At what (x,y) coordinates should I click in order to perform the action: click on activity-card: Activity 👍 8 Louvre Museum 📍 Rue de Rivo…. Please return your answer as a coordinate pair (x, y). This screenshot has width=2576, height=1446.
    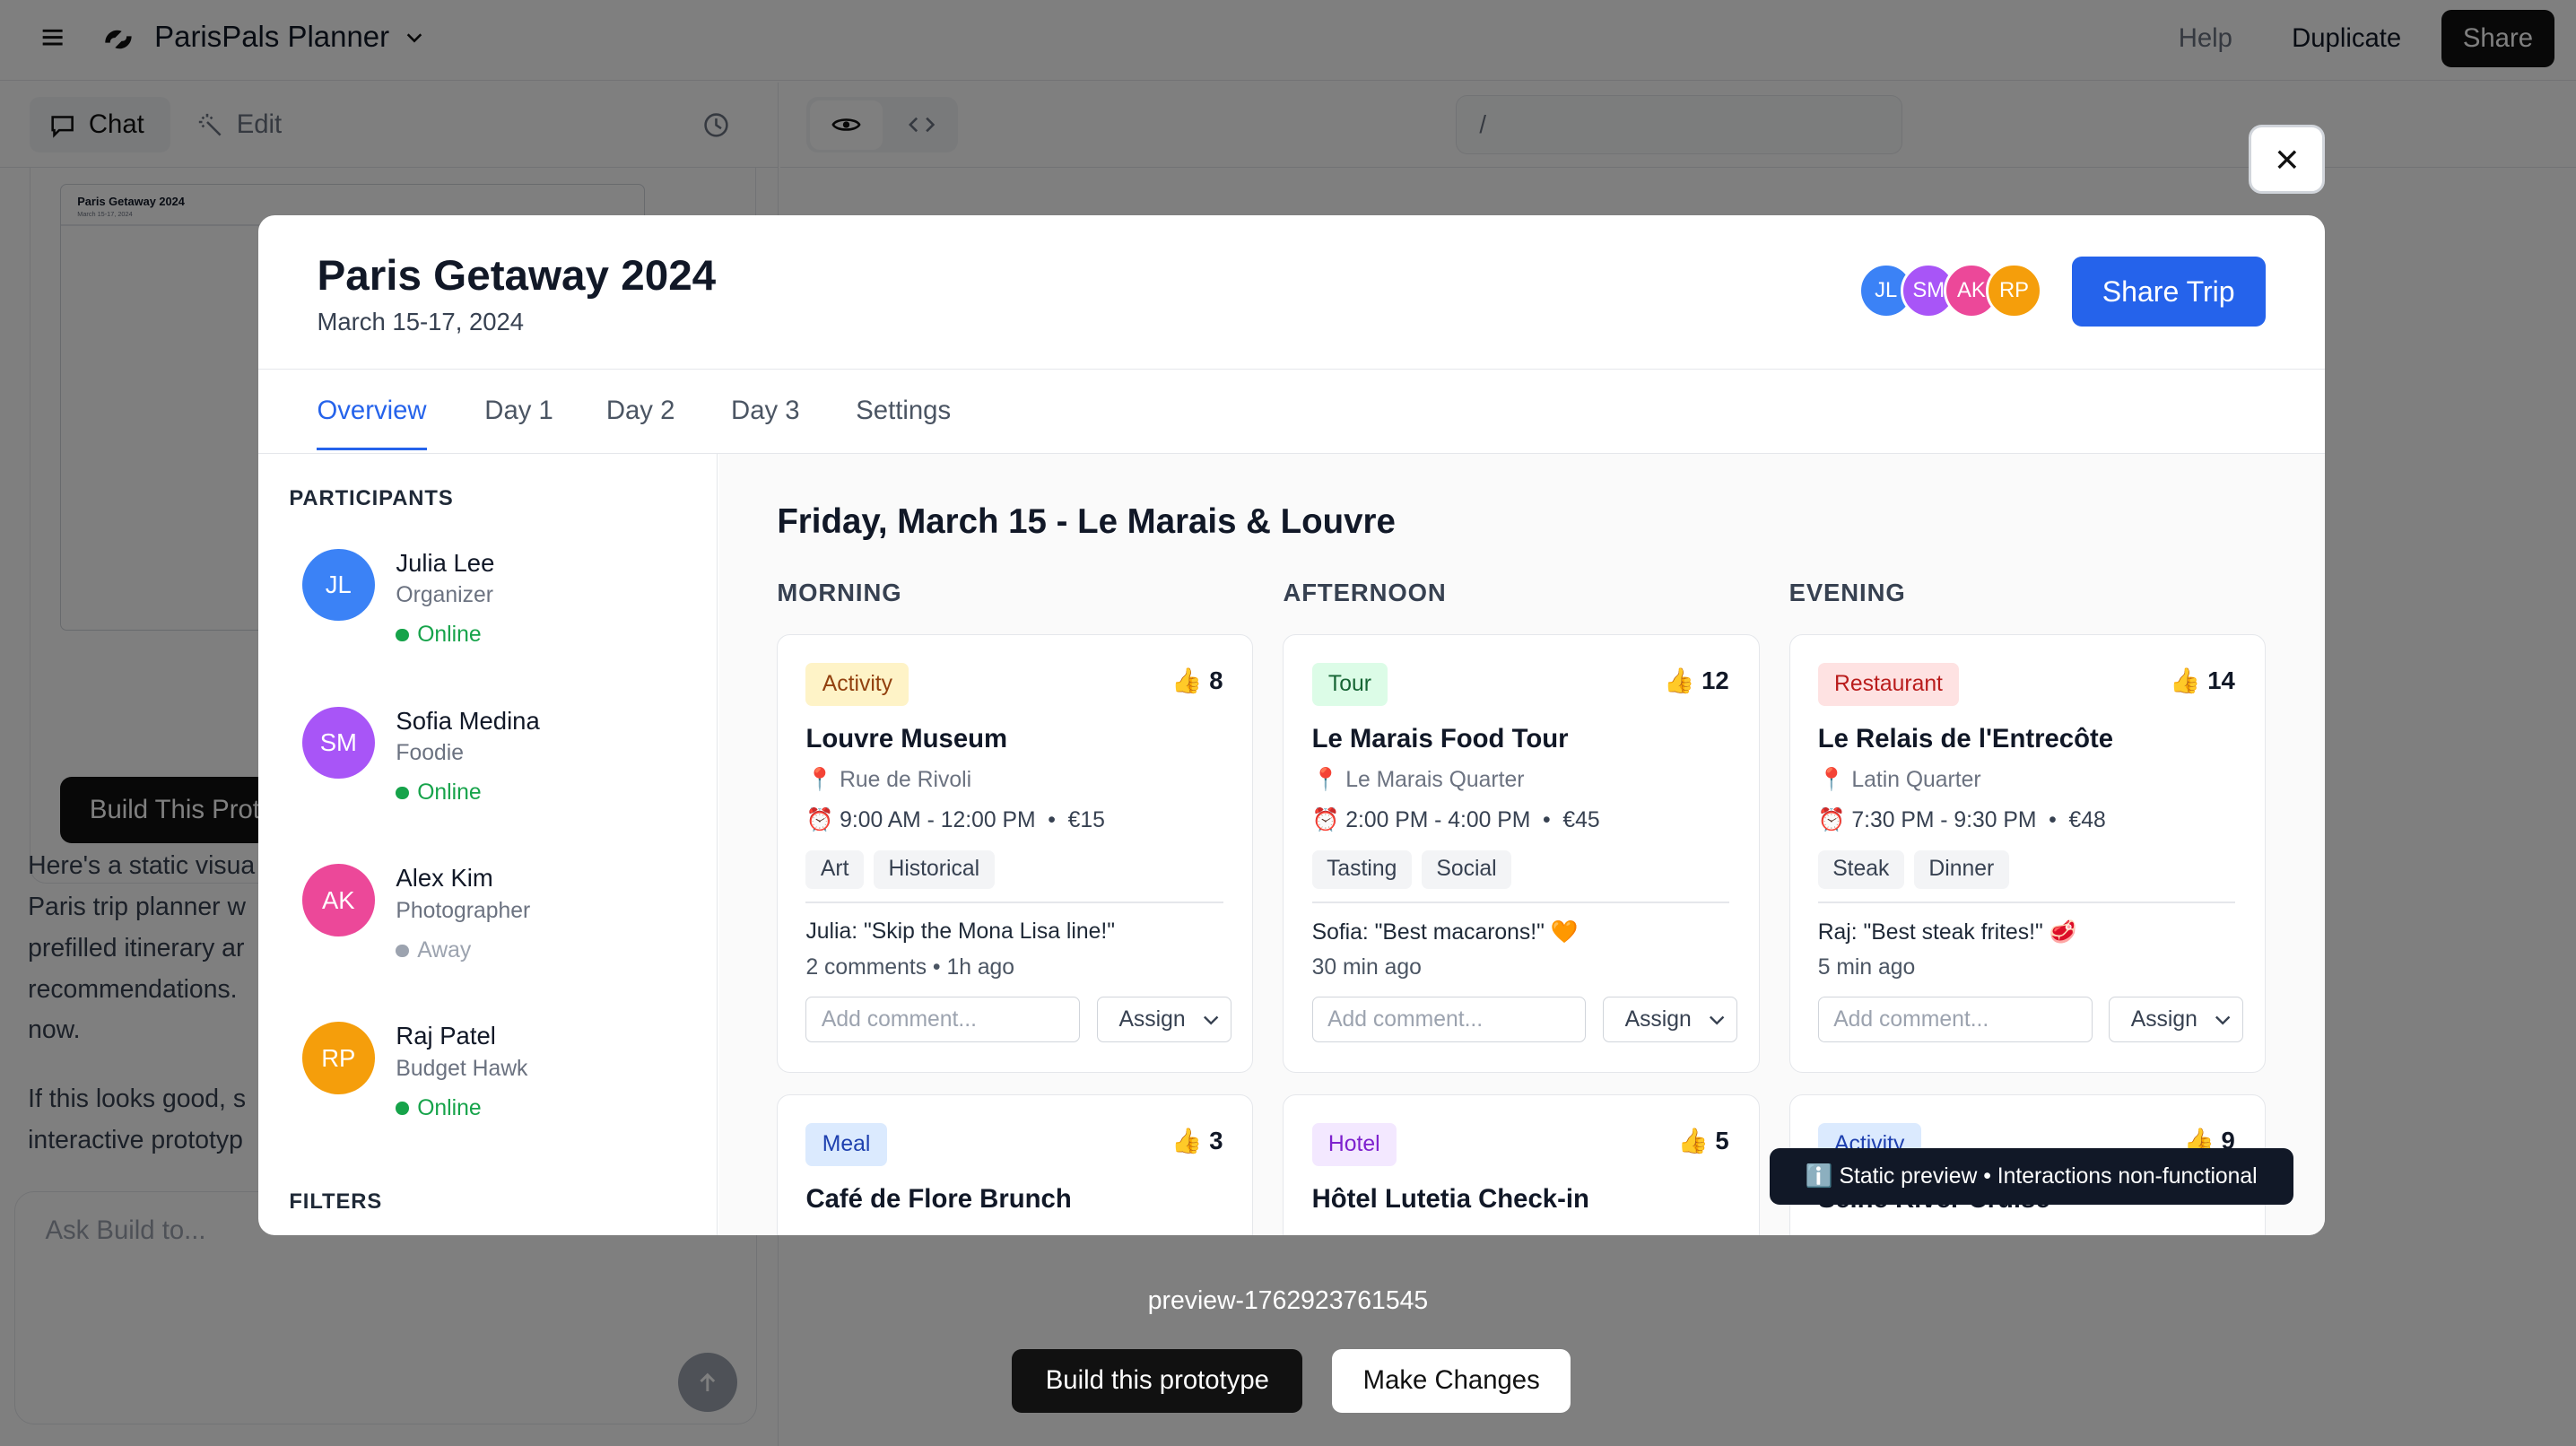
    Looking at the image, I should click on (1015, 853).